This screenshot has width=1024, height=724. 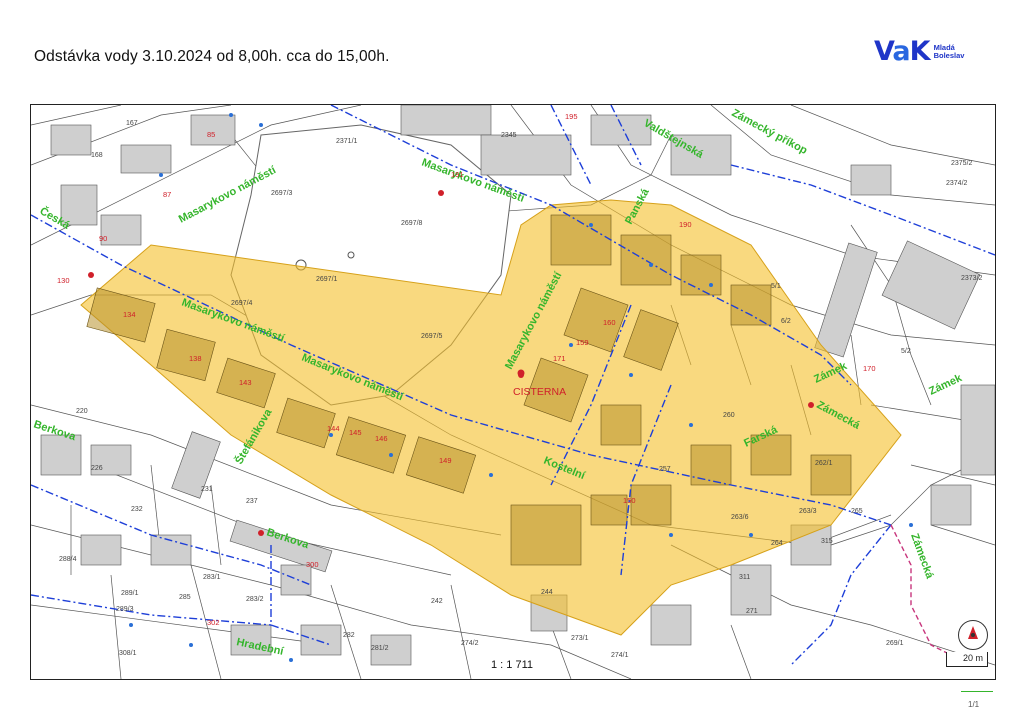 I want to click on house-number: 130, so click(x=63, y=280).